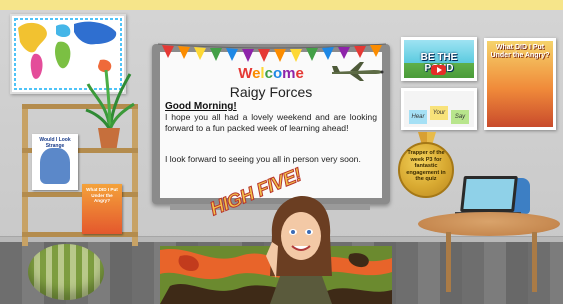 The height and width of the screenshot is (304, 563). I want to click on shelf-book-1: Would I Look Strange, so click(55, 162).